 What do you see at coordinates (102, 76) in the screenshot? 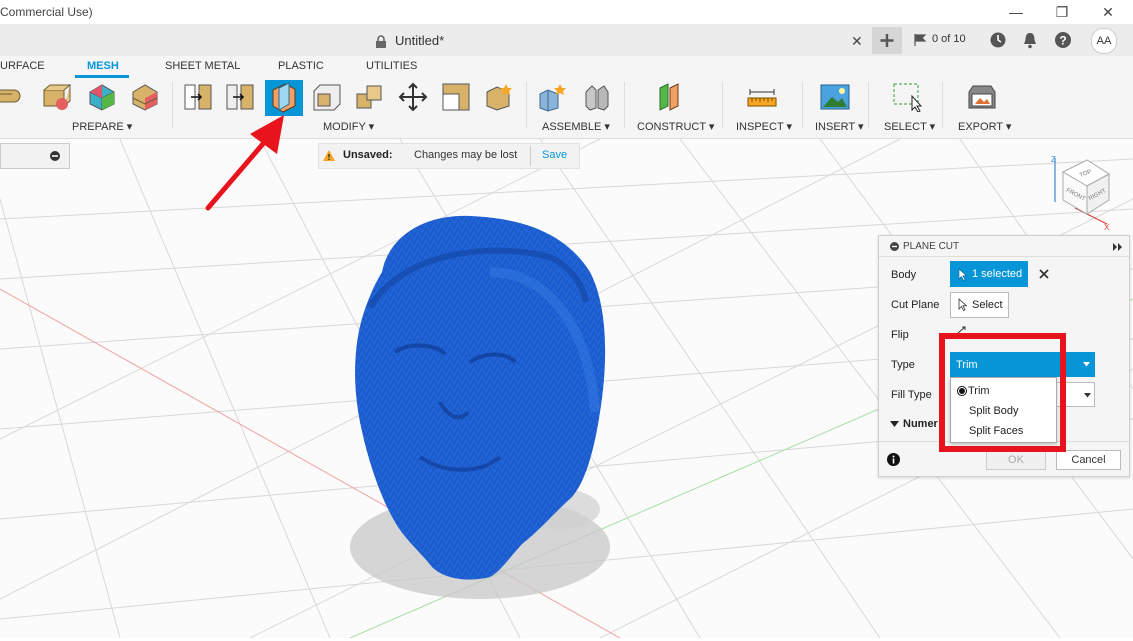
I see `active-tab-underline` at bounding box center [102, 76].